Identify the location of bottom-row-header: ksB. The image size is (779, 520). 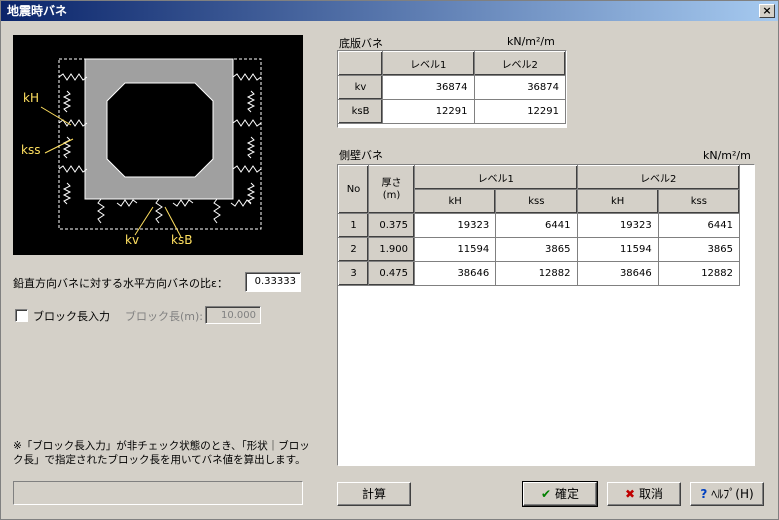
(360, 111).